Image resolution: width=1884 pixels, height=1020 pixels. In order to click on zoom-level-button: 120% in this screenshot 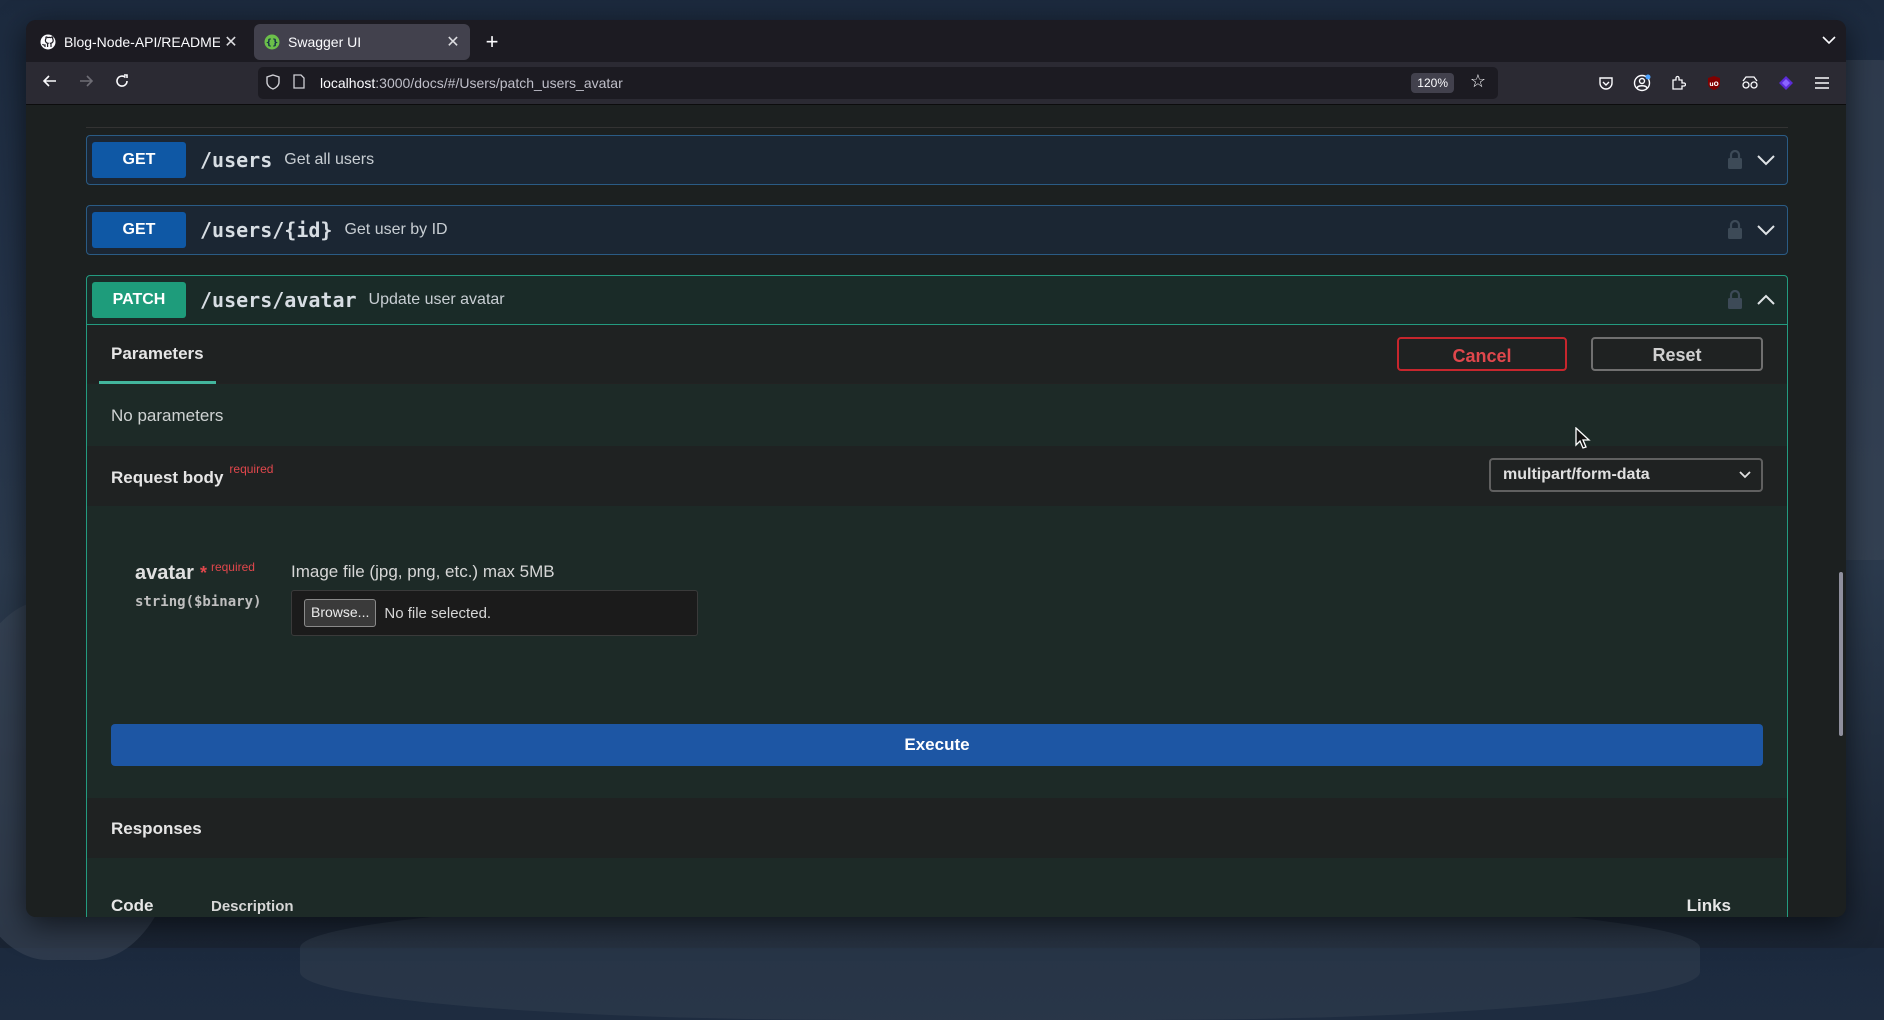, I will do `click(1432, 83)`.